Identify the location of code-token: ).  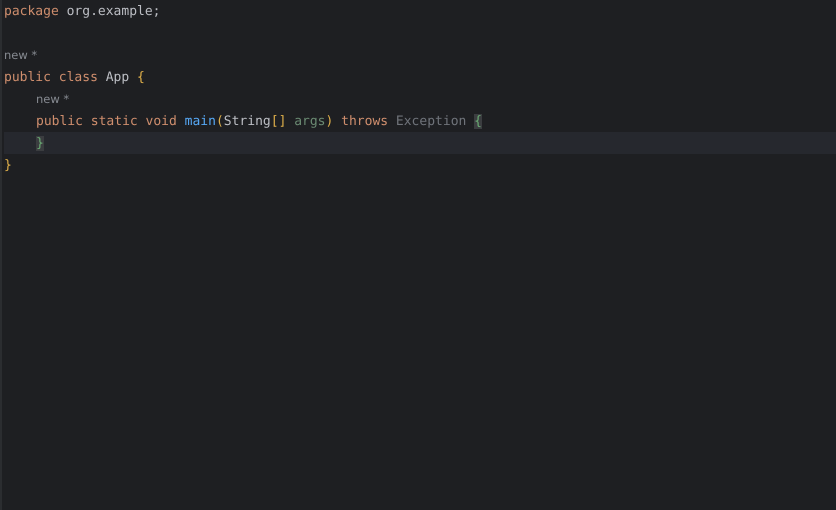
(330, 121).